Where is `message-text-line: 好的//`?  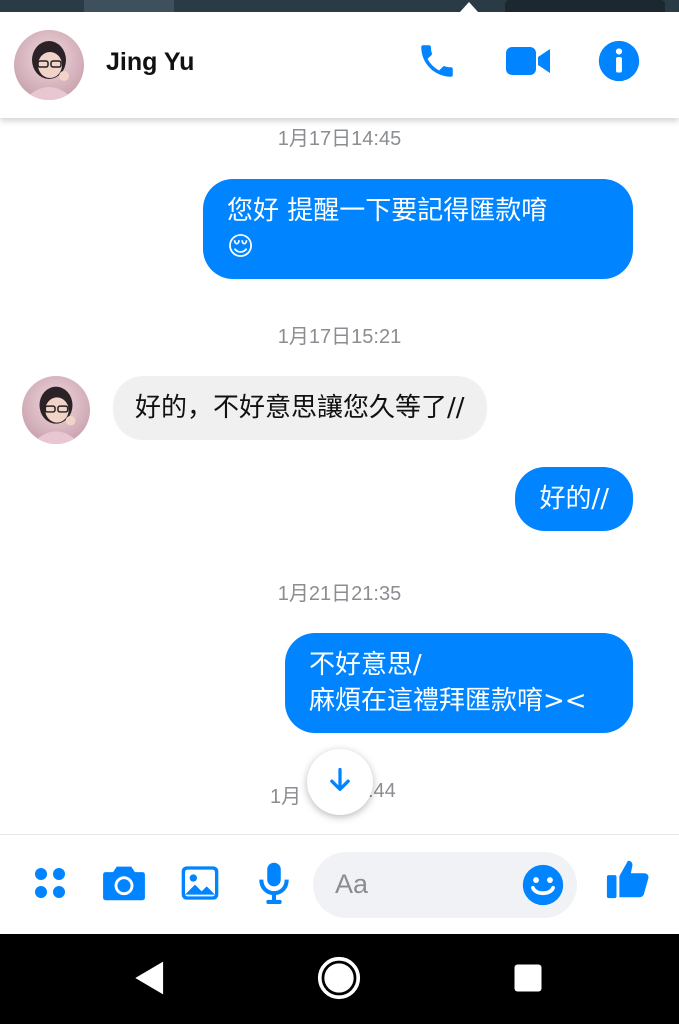
message-text-line: 好的// is located at coordinates (574, 499).